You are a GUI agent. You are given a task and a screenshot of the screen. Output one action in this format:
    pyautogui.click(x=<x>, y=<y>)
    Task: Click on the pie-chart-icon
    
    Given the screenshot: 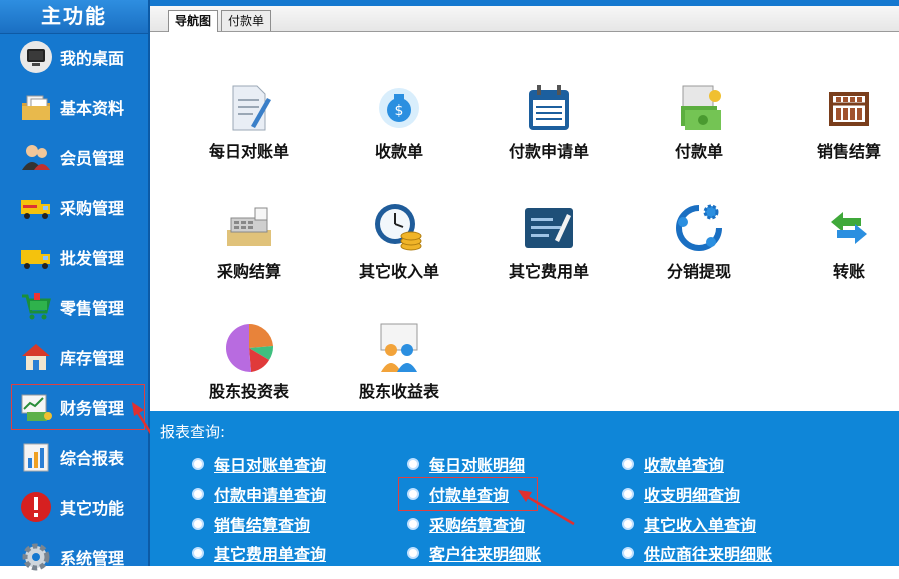 What is the action you would take?
    pyautogui.click(x=249, y=348)
    